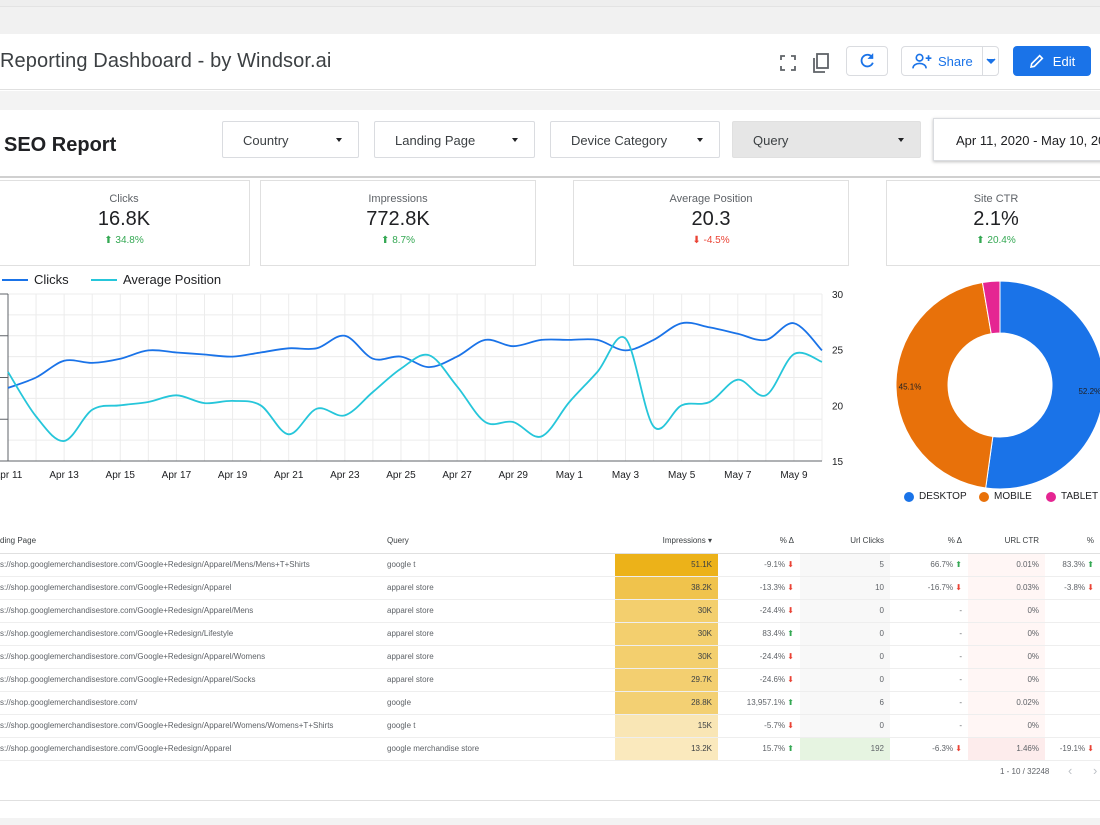 This screenshot has width=1100, height=825. What do you see at coordinates (991, 62) in the screenshot?
I see `chevron-down-icon` at bounding box center [991, 62].